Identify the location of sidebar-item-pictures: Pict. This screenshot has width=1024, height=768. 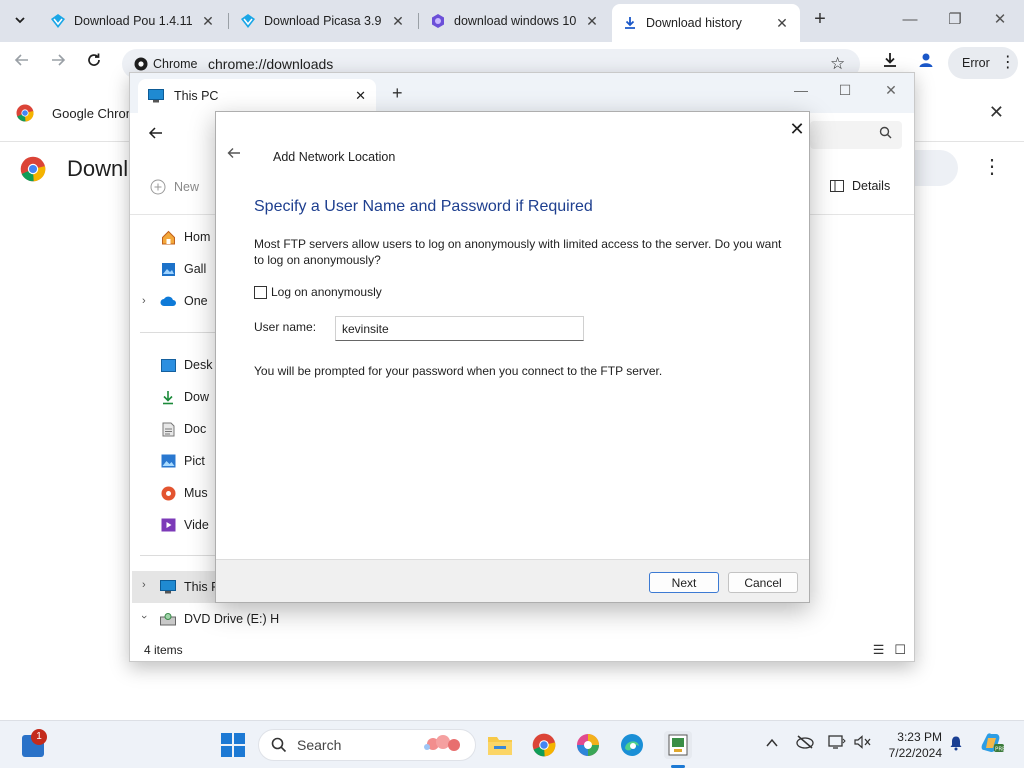
(182, 461).